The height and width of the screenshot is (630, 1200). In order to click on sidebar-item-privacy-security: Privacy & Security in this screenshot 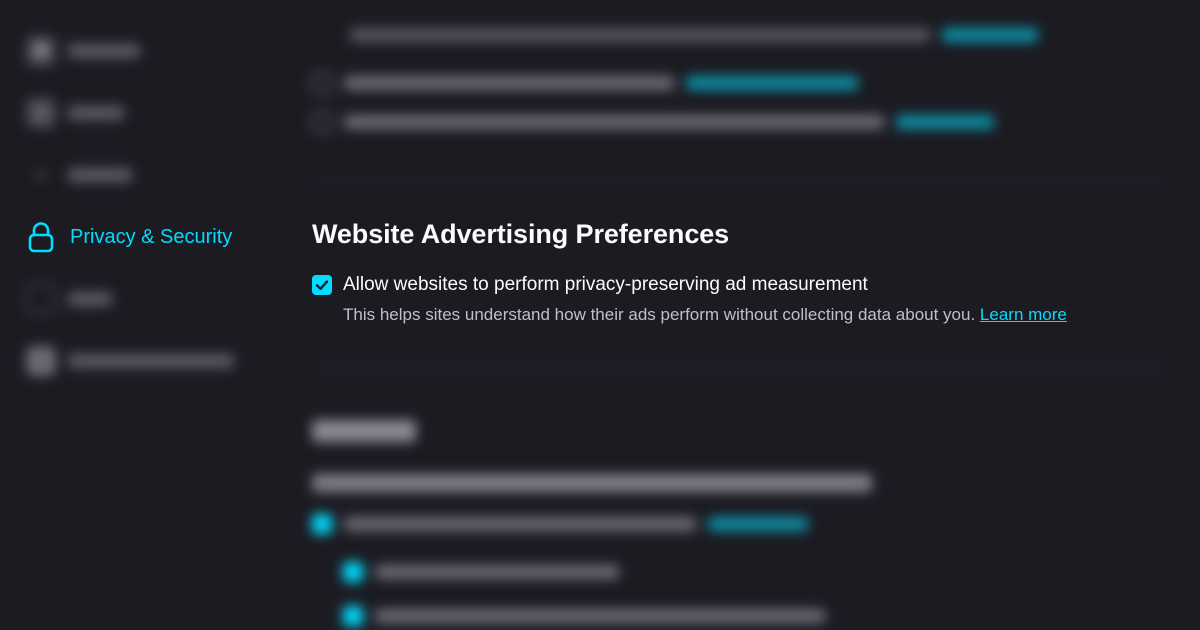, I will do `click(129, 237)`.